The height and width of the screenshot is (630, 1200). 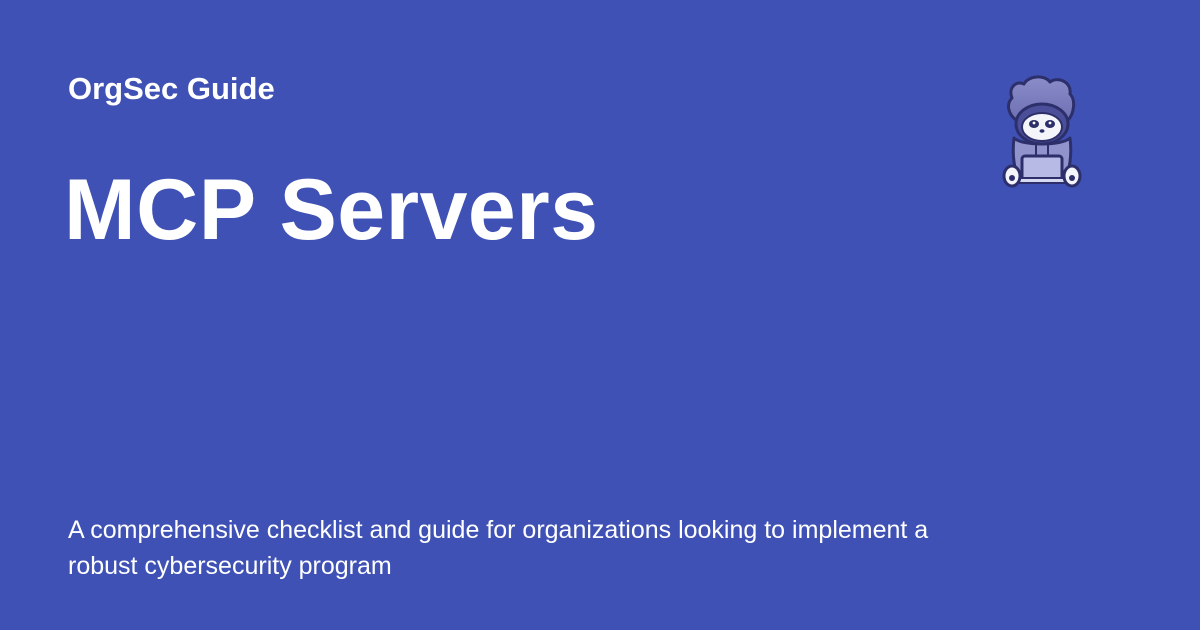 What do you see at coordinates (1042, 133) in the screenshot?
I see `hooded-raccoon-laptop-icon` at bounding box center [1042, 133].